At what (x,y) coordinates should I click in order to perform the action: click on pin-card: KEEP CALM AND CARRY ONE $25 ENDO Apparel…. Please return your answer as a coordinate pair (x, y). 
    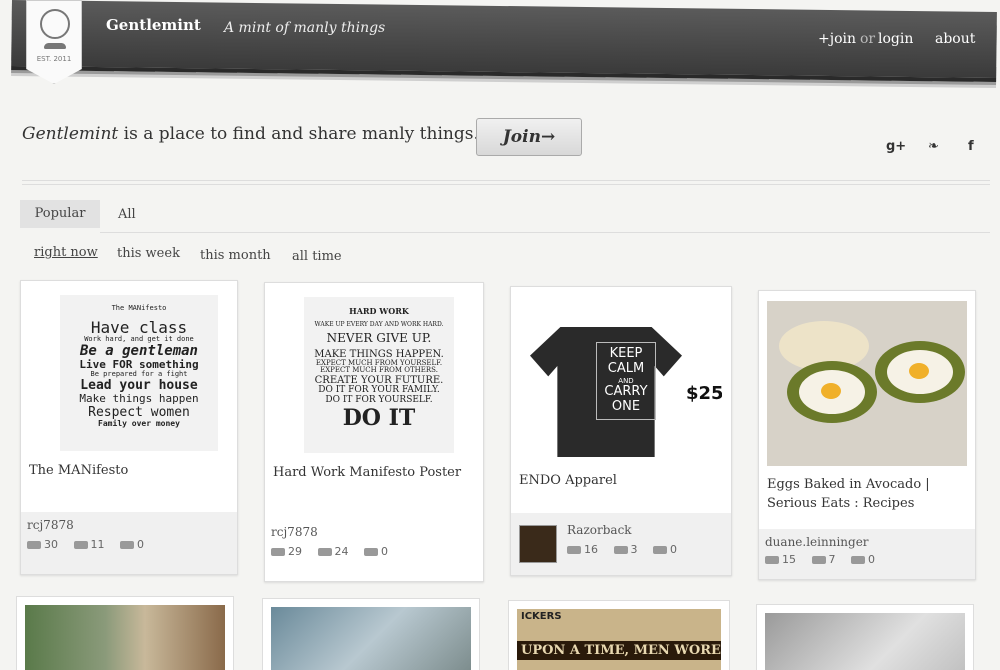
    Looking at the image, I should click on (621, 431).